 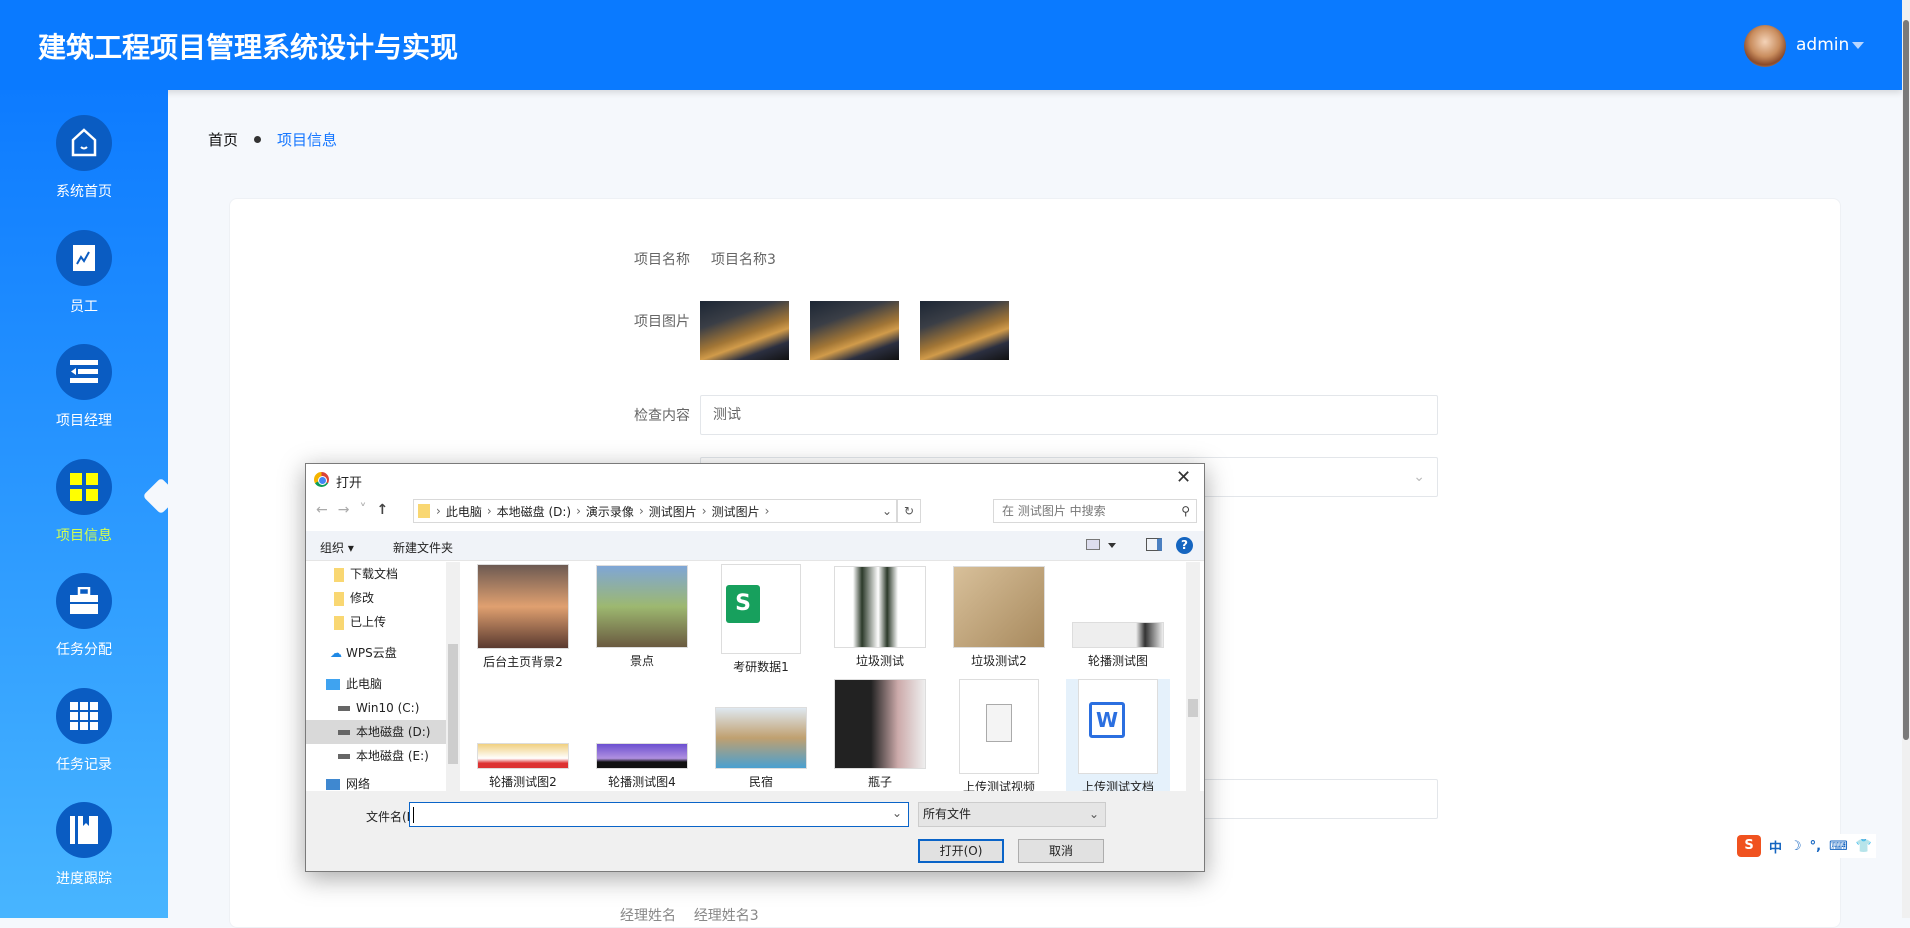 I want to click on refresh-button: ↻, so click(x=909, y=511).